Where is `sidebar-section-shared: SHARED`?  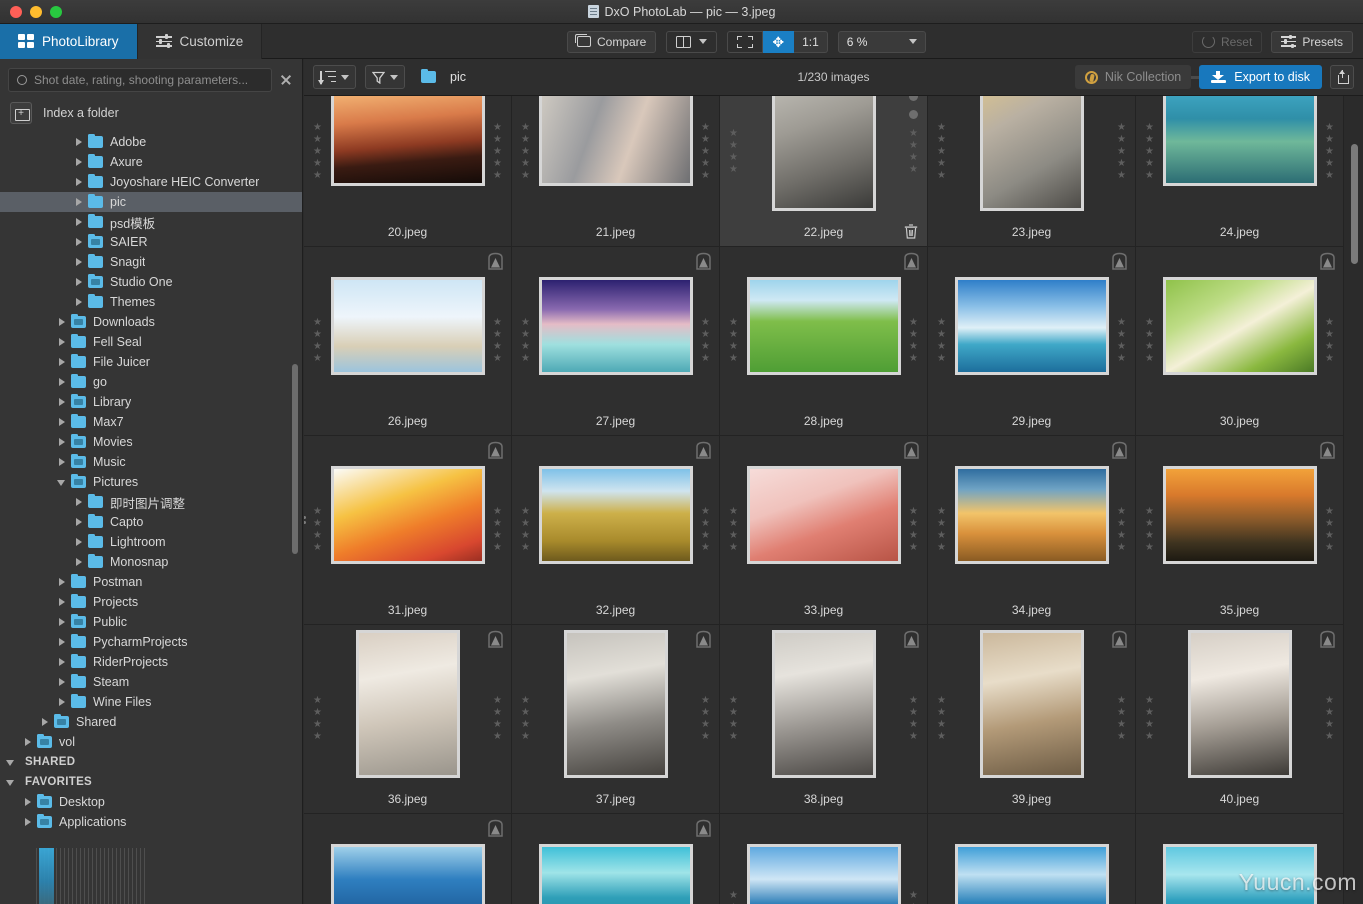 sidebar-section-shared: SHARED is located at coordinates (151, 762).